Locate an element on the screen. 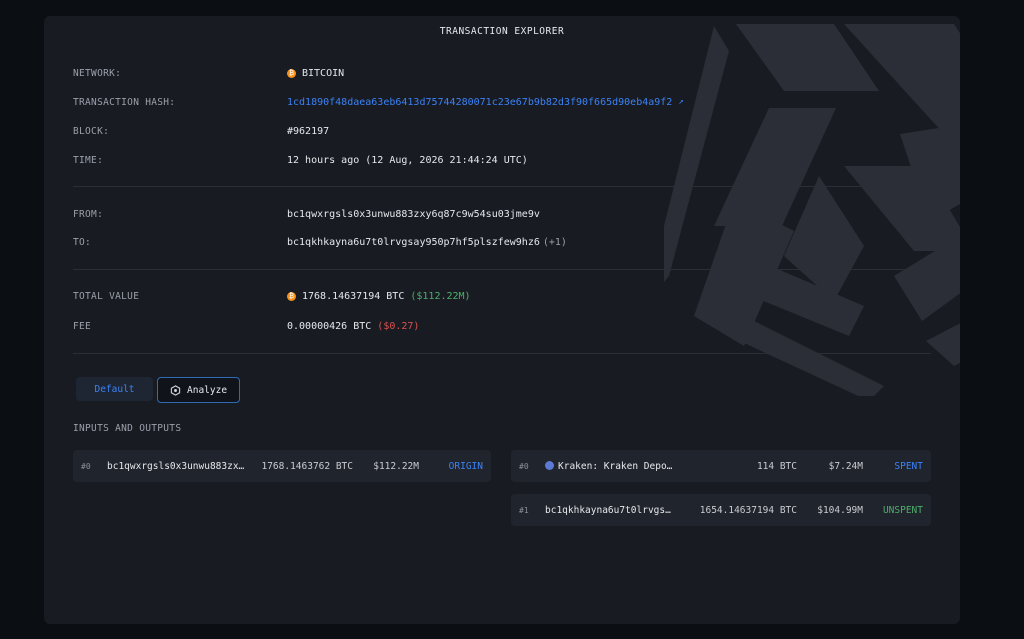 The image size is (1024, 639). external-link-icon: ↗ is located at coordinates (680, 102).